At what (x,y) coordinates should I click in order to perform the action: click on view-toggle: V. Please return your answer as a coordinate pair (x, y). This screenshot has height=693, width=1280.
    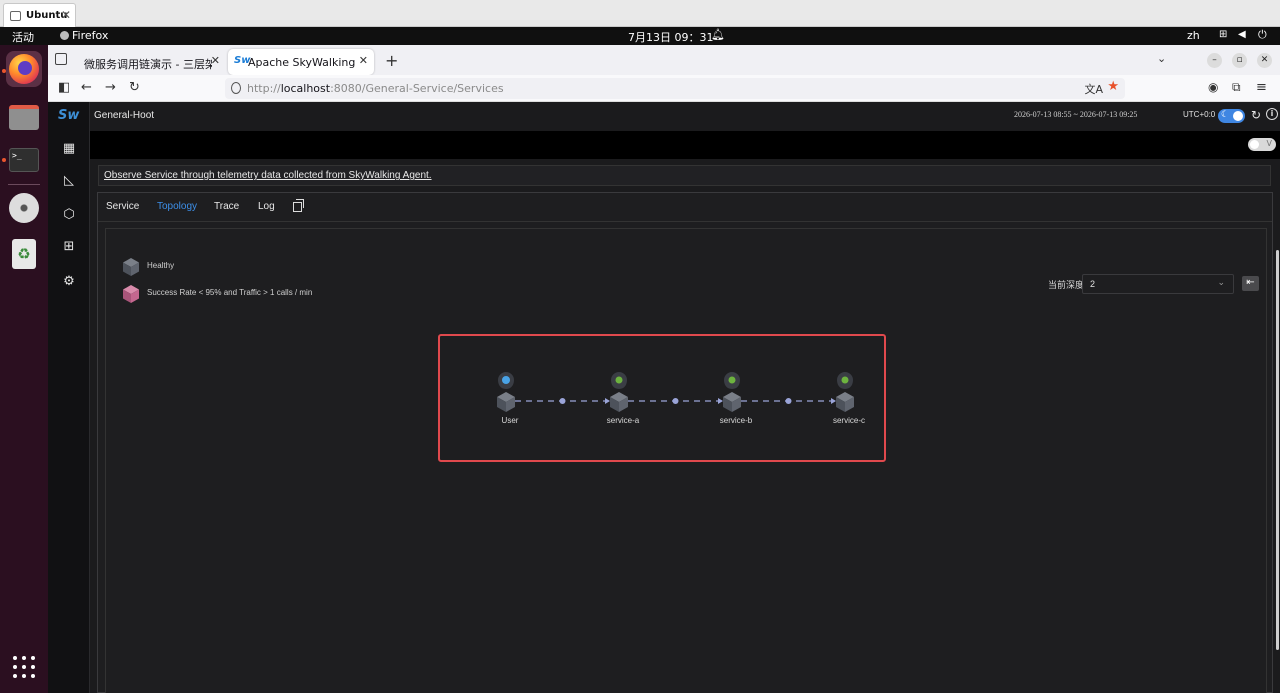
    Looking at the image, I should click on (1262, 144).